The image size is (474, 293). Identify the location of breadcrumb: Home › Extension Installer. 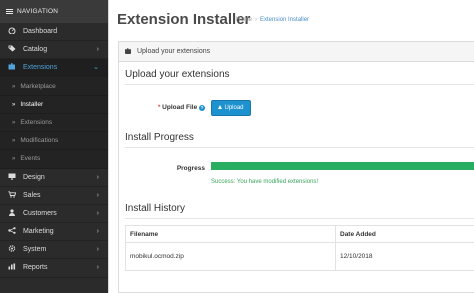
(272, 20).